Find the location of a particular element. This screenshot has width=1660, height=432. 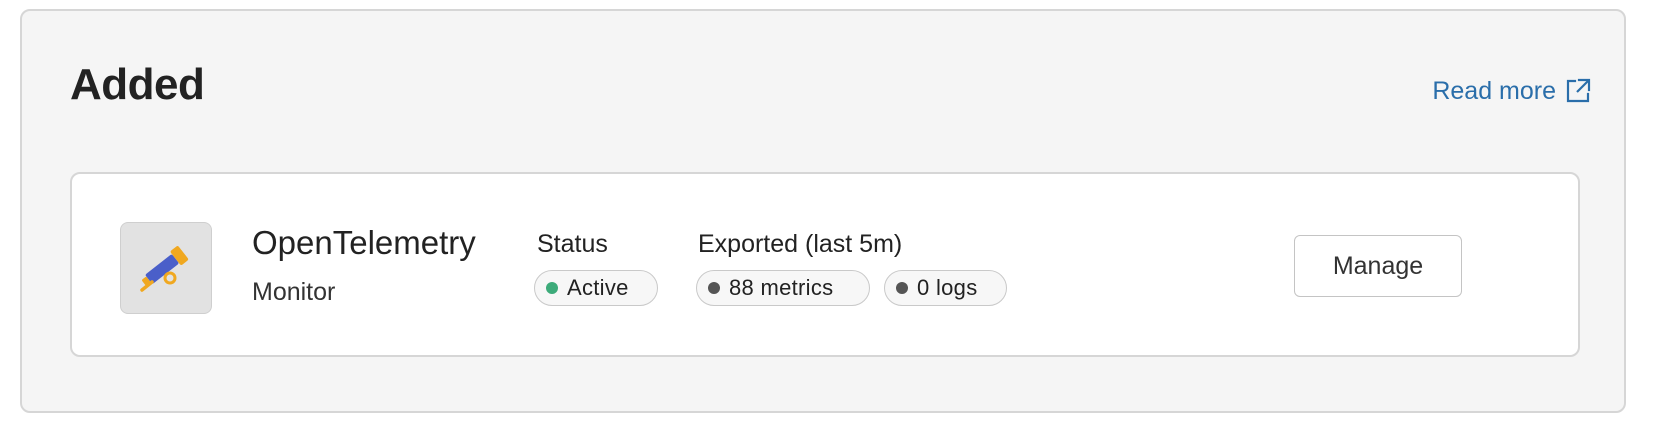

section-title: Added is located at coordinates (137, 84).